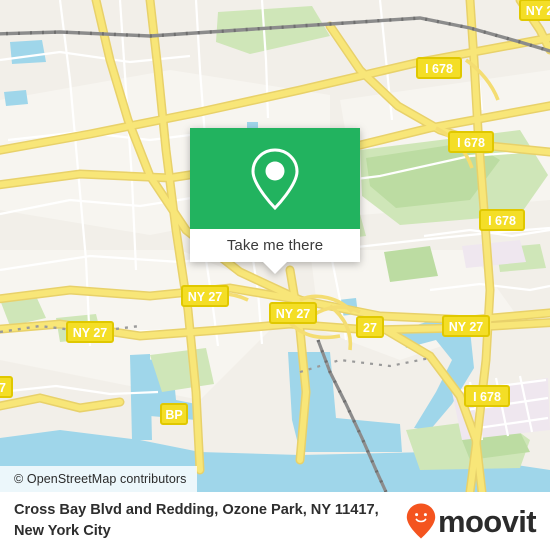 This screenshot has width=550, height=550. I want to click on shield-ny-27-far-left: NY 27, so click(90, 332).